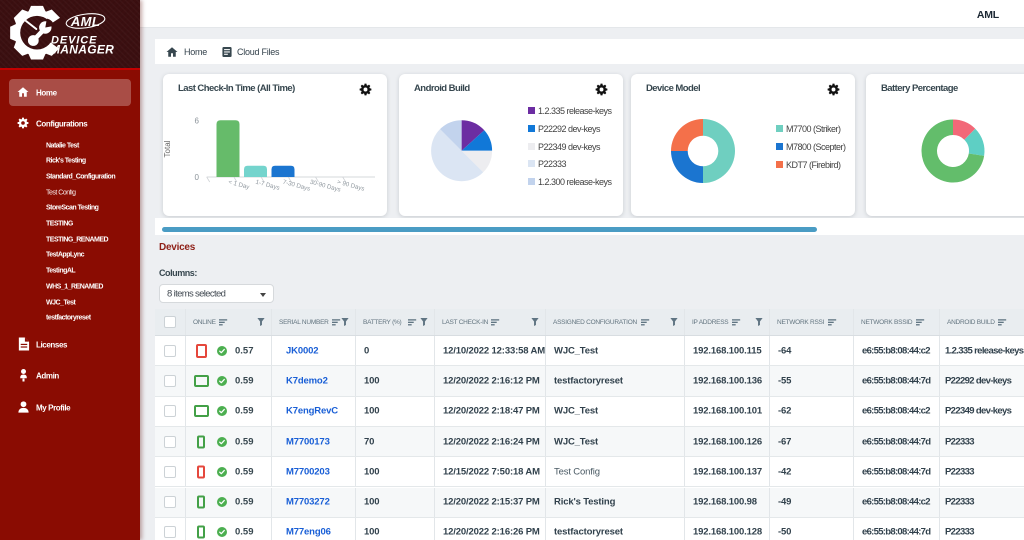 Image resolution: width=1024 pixels, height=540 pixels. Describe the element at coordinates (350, 186) in the screenshot. I see `svg-text: > 90 Days` at that location.